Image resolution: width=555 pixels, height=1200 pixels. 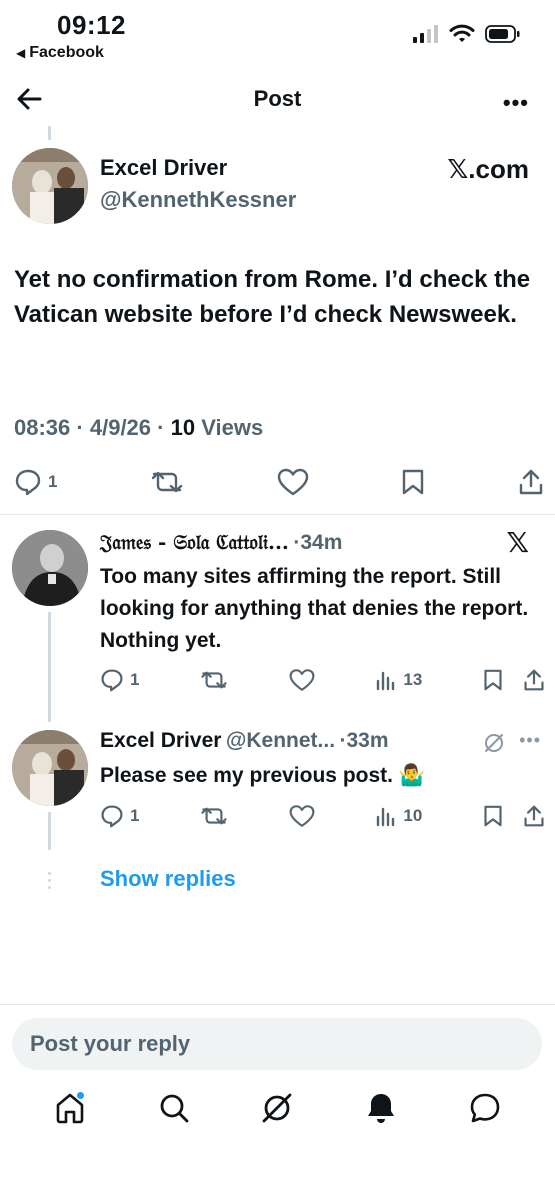 What do you see at coordinates (517, 542) in the screenshot?
I see `x-badge: 𝕏` at bounding box center [517, 542].